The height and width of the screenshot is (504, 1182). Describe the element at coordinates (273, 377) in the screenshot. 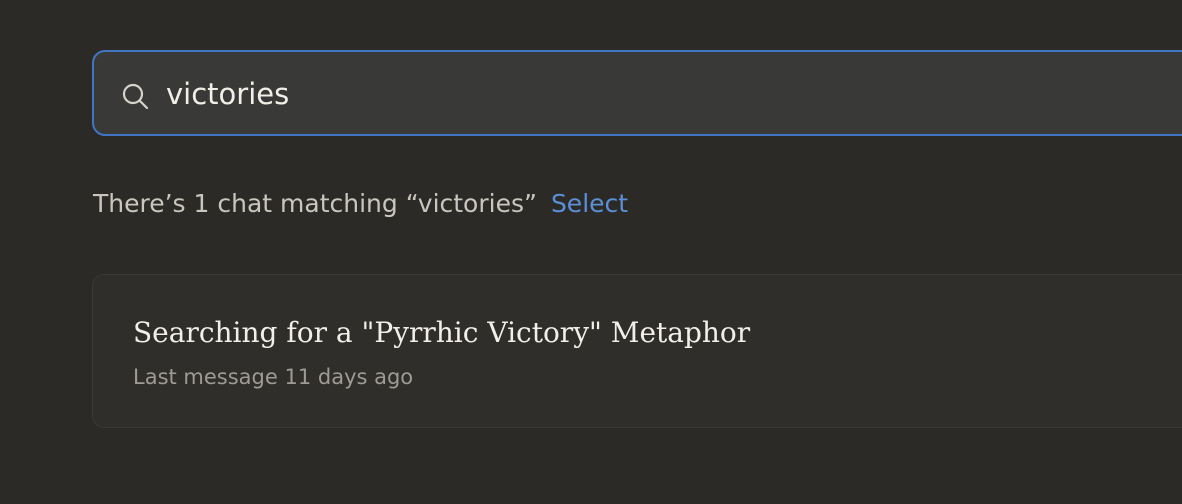

I see `chat-result-timestamp: Last message 11 days ago` at that location.